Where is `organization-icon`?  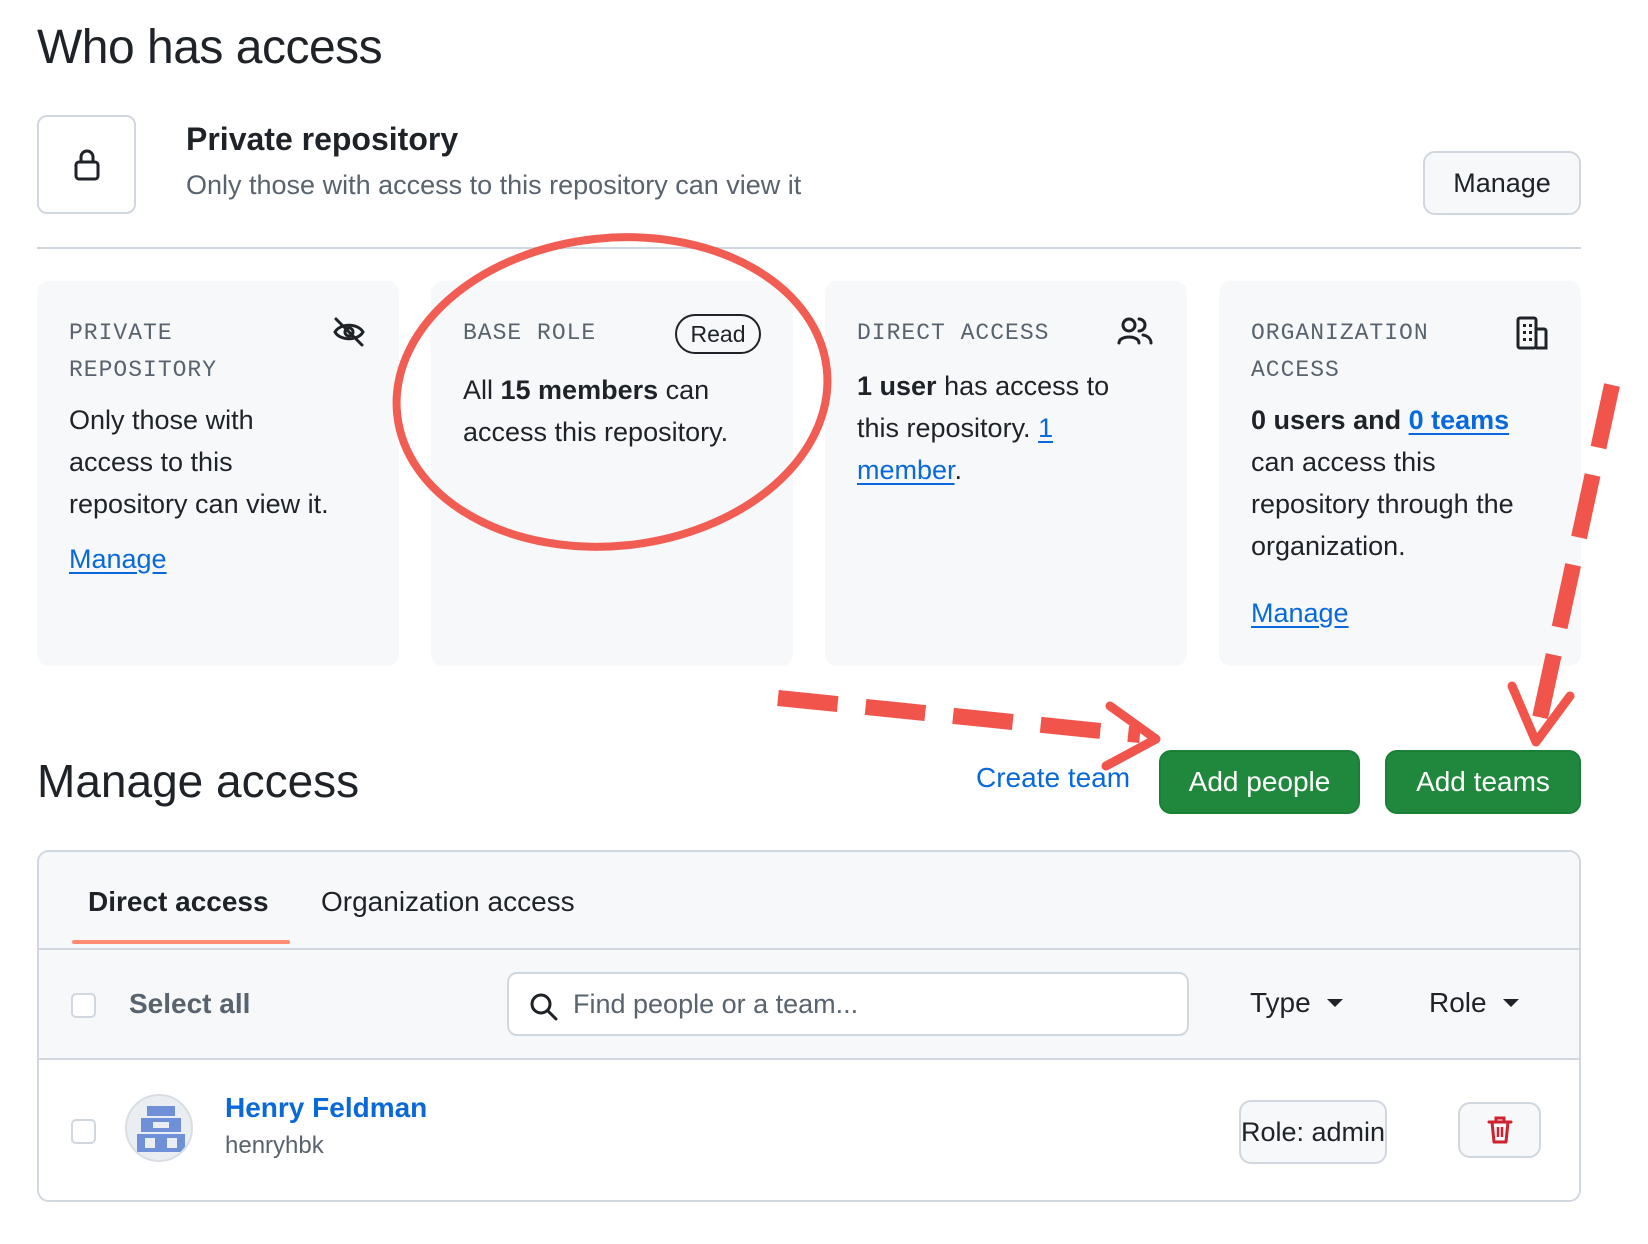 organization-icon is located at coordinates (1532, 333).